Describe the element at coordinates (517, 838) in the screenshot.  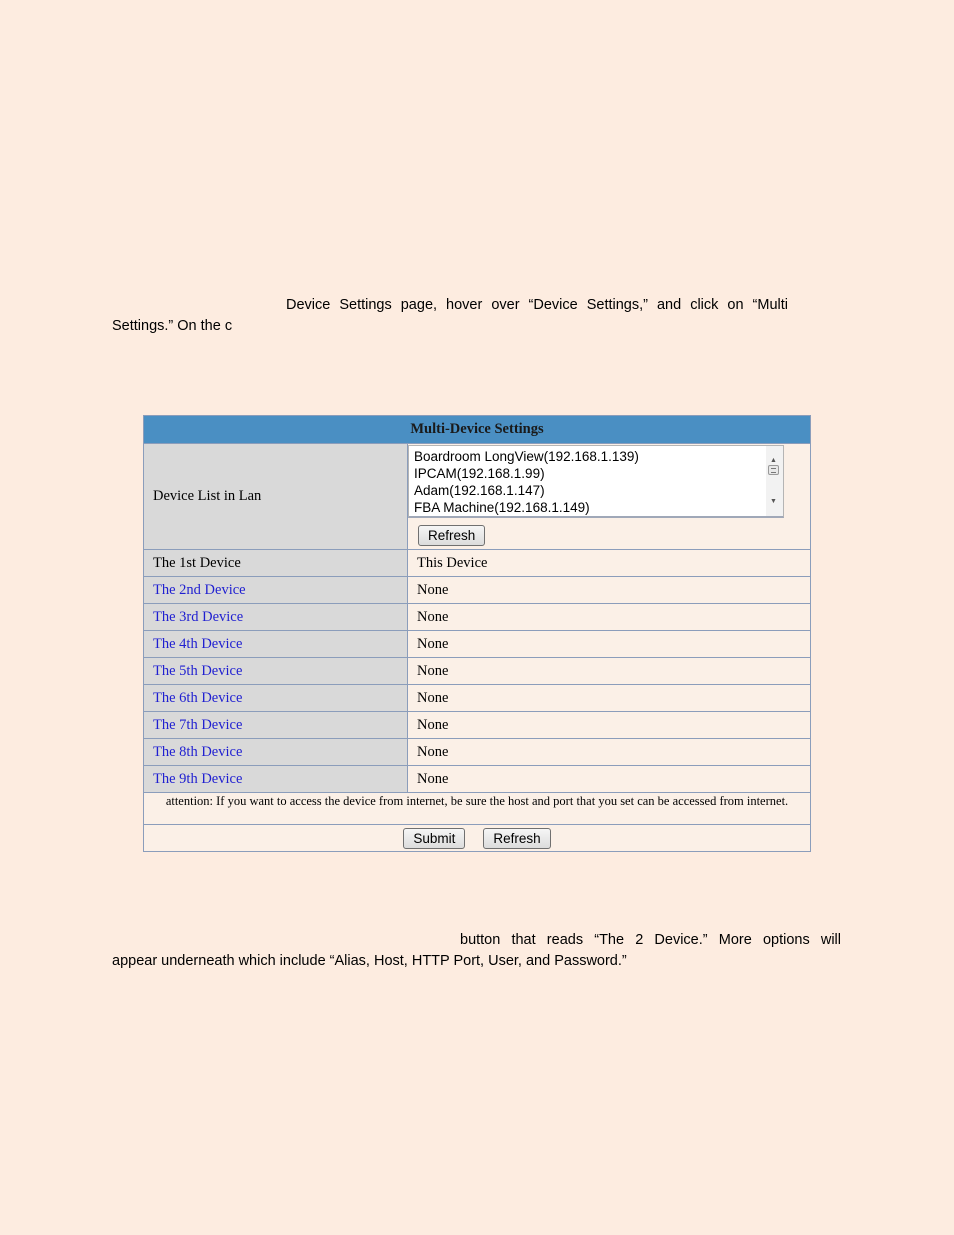
I see `refresh-button: Refresh` at that location.